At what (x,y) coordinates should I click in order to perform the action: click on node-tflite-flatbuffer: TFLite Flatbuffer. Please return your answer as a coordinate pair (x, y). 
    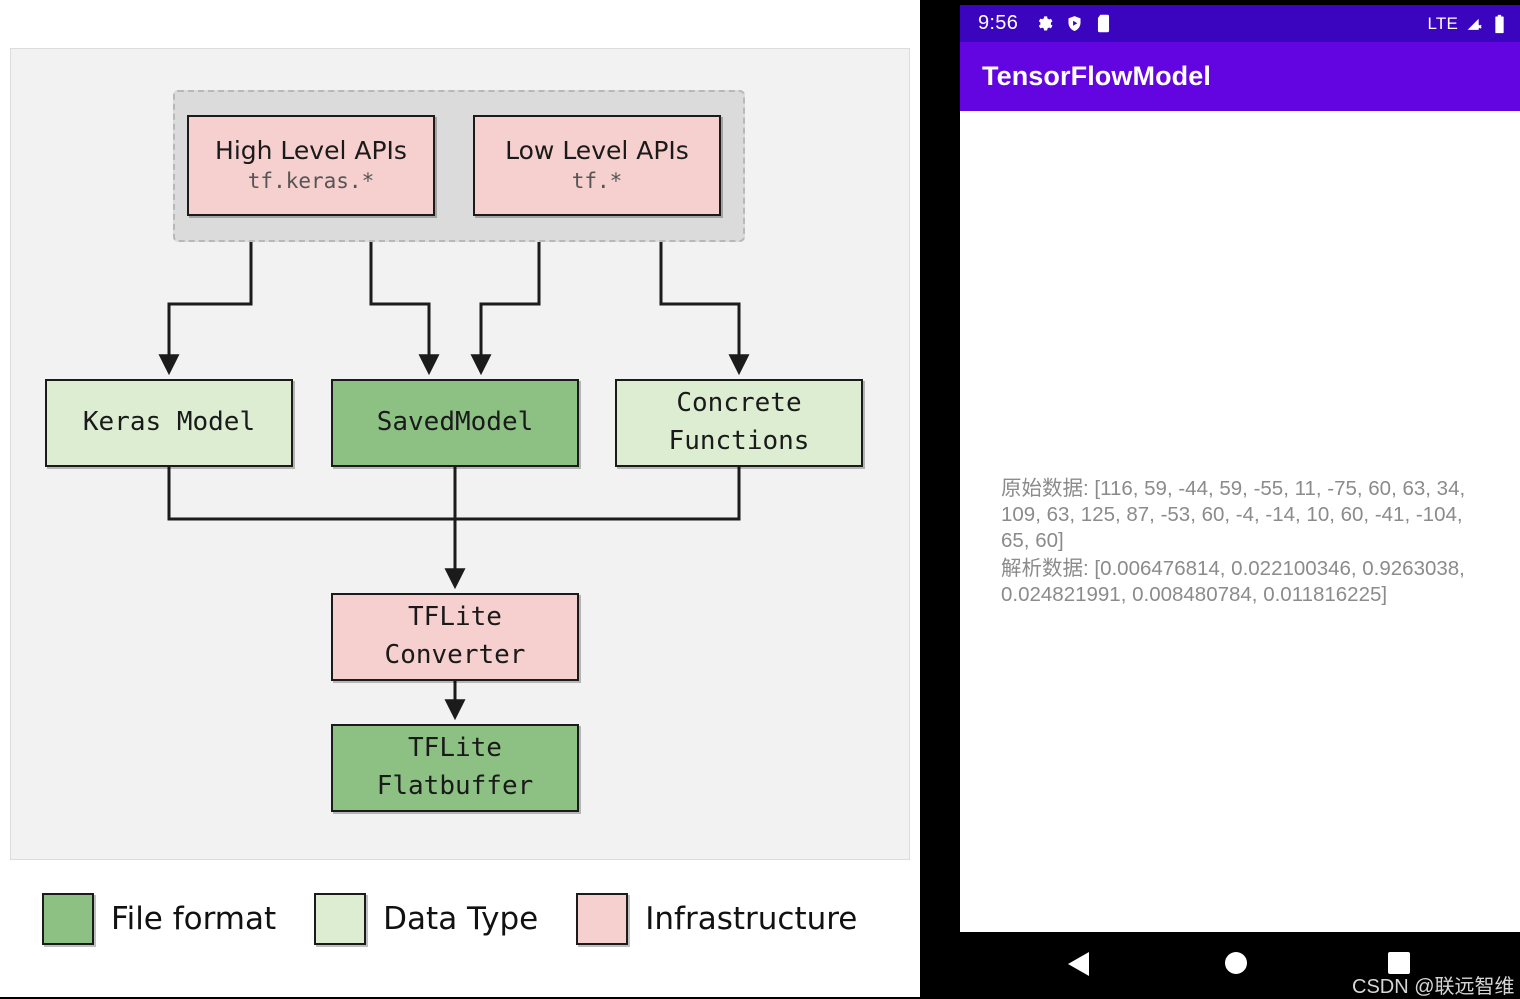
    Looking at the image, I should click on (455, 768).